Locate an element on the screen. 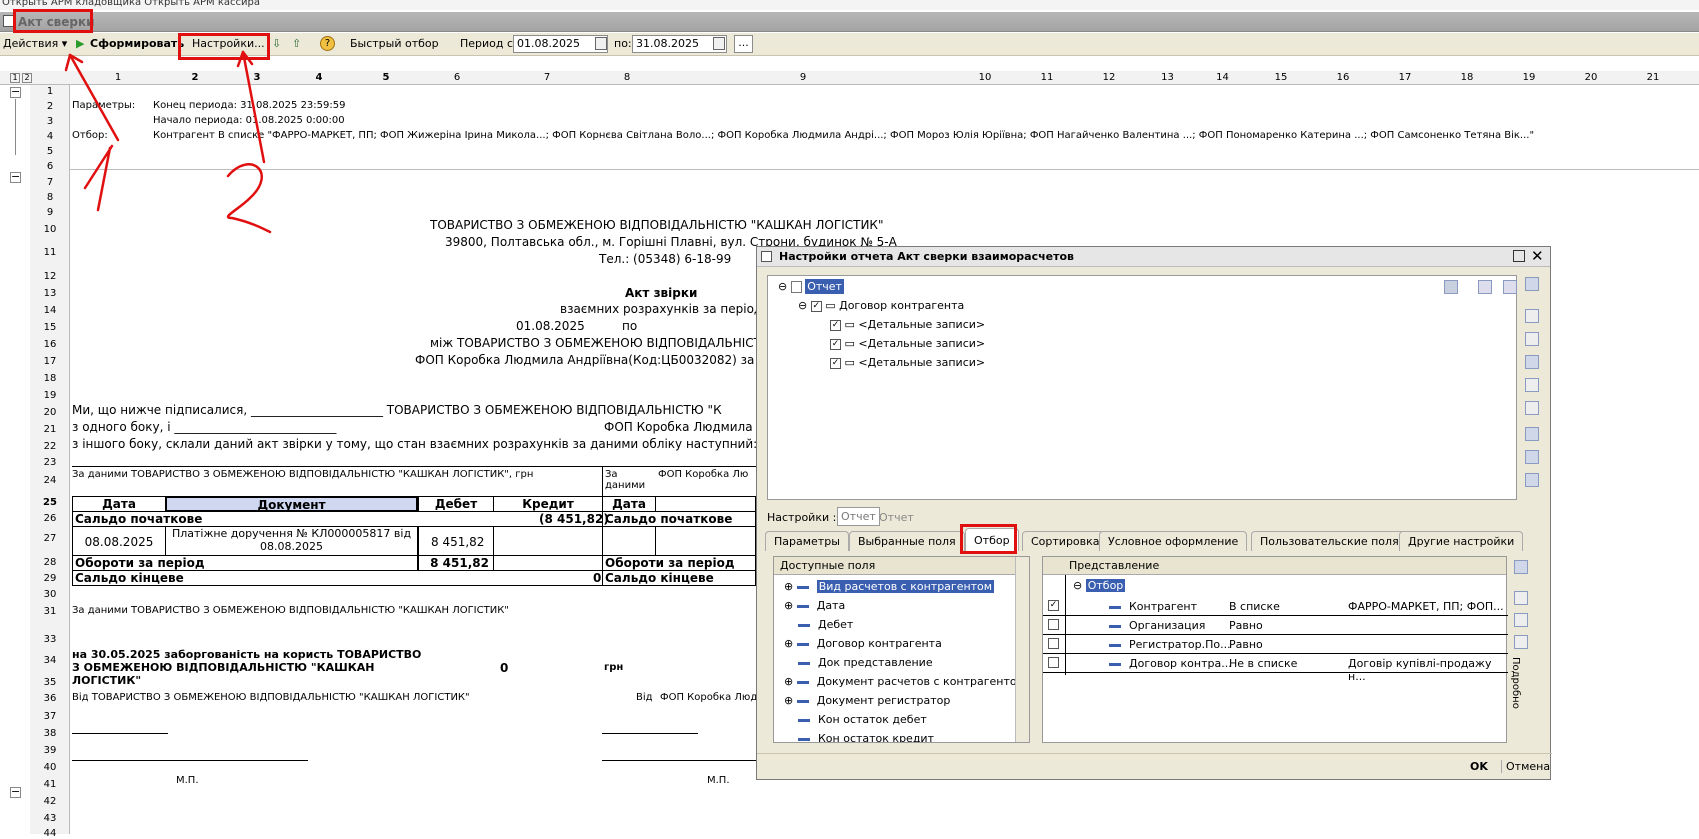 The image size is (1699, 839). filter-root-label: Отбор is located at coordinates (1105, 585).